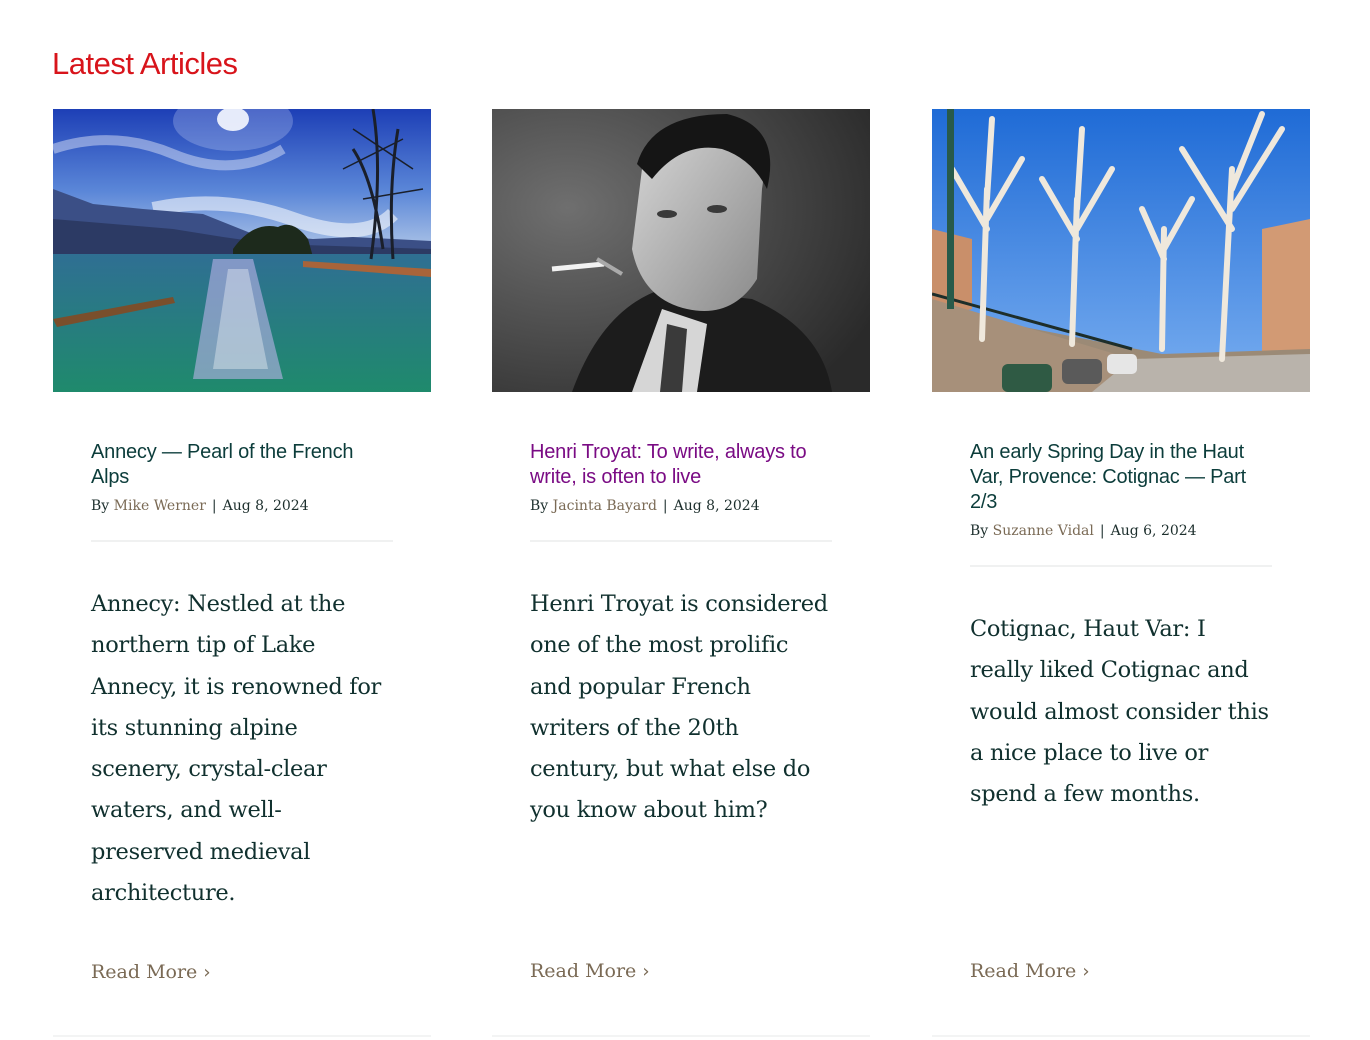 The height and width of the screenshot is (1040, 1370). I want to click on section-title: Latest Articles, so click(145, 63).